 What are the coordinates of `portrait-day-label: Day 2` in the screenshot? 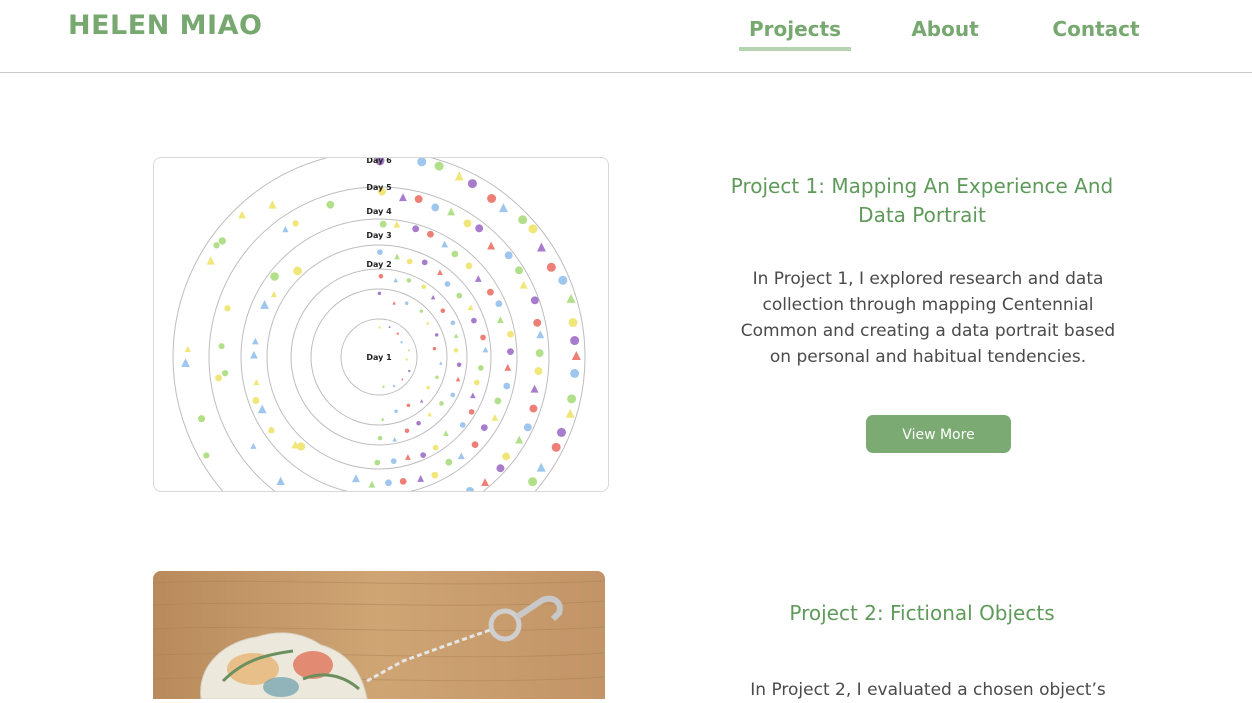 It's located at (378, 264).